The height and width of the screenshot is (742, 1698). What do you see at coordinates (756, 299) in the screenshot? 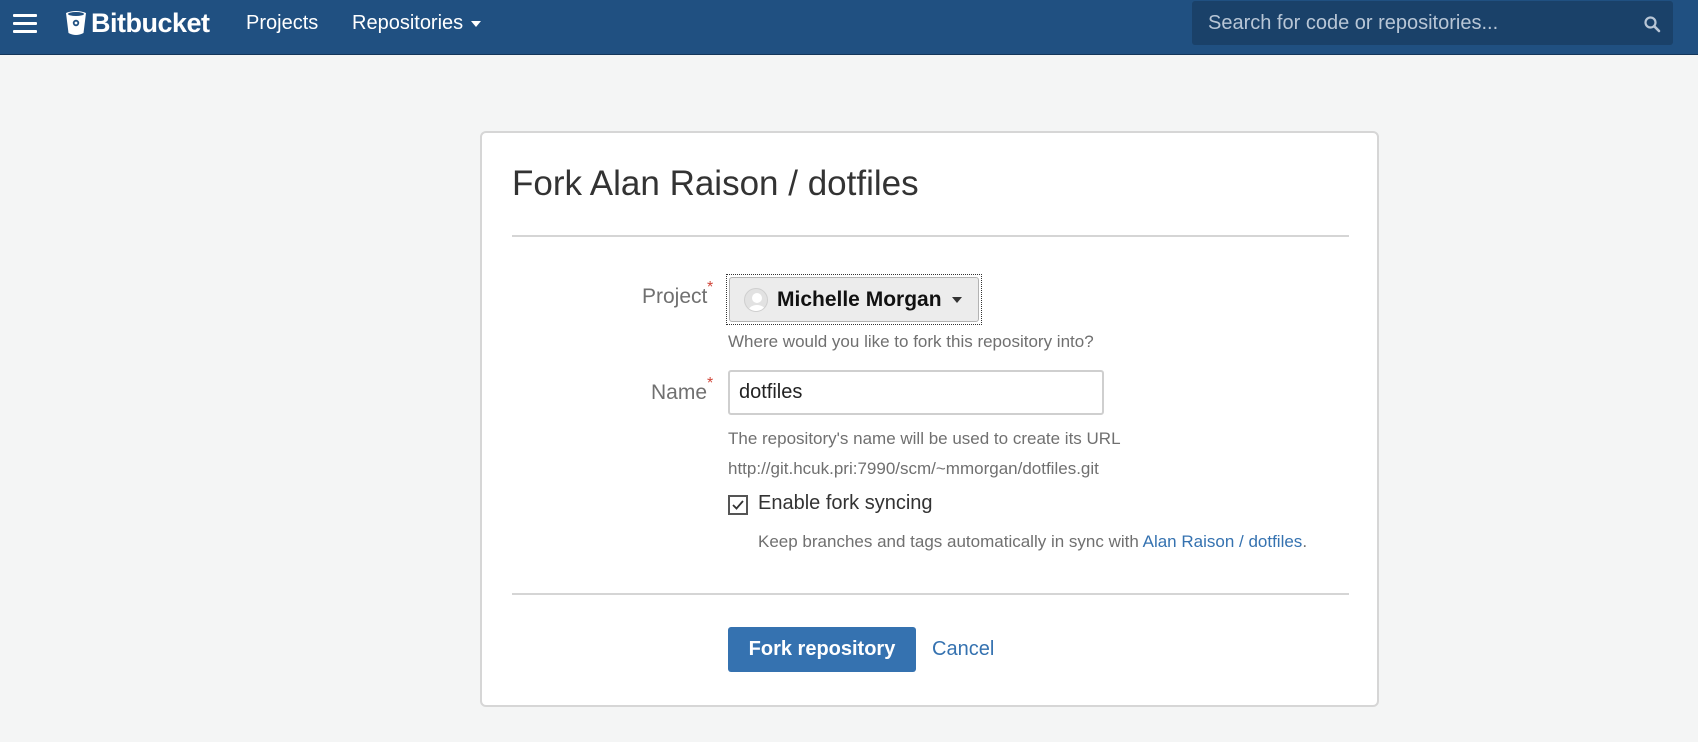
I see `user-avatar-icon` at bounding box center [756, 299].